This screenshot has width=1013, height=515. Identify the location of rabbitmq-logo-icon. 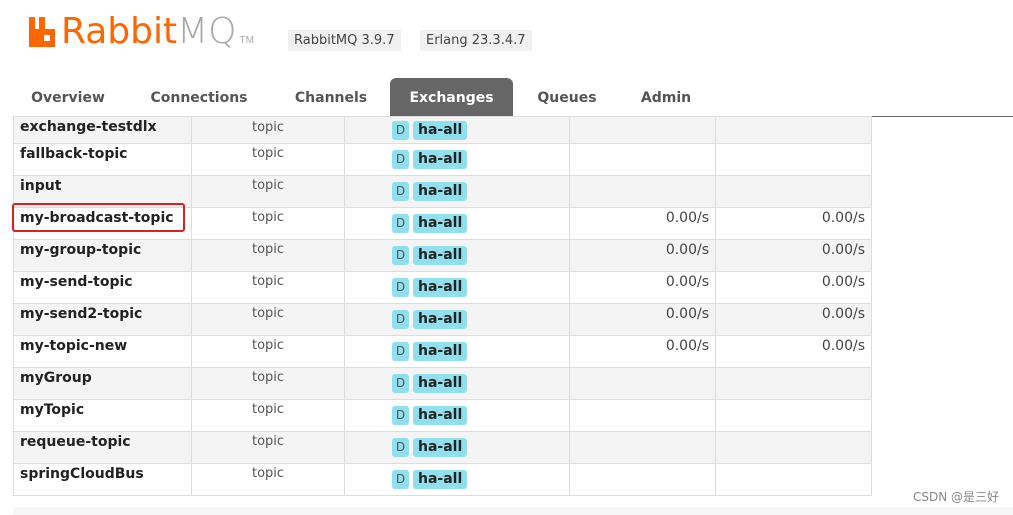
(42, 32).